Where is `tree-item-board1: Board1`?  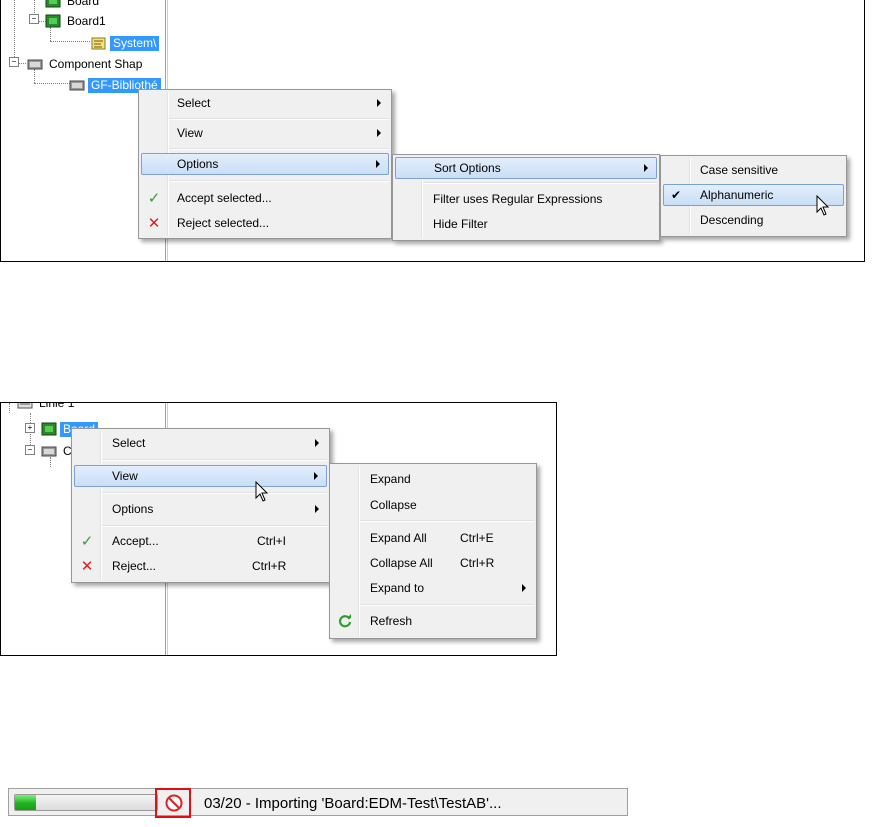
tree-item-board1: Board1 is located at coordinates (77, 21).